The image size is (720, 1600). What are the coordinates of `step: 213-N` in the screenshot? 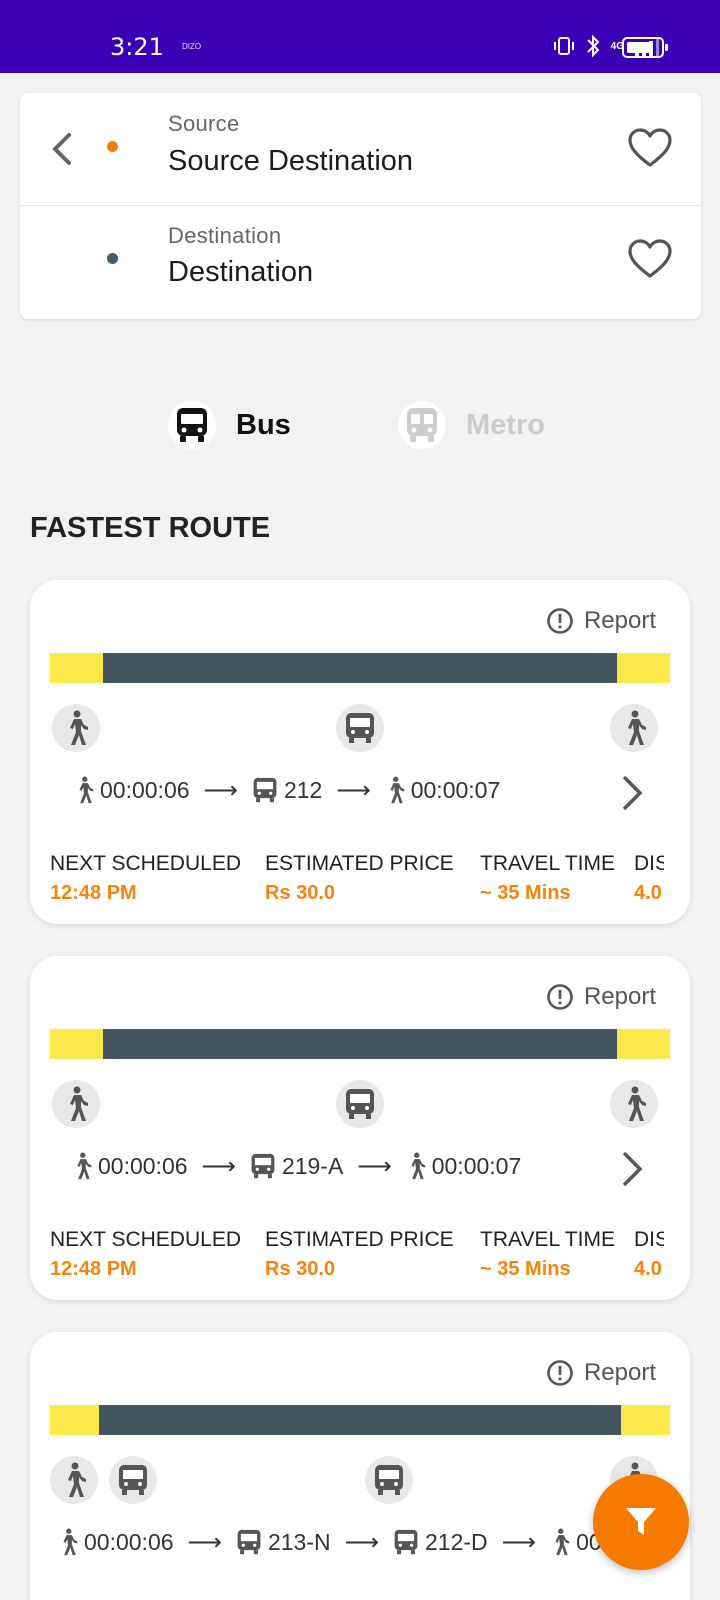 It's located at (283, 1542).